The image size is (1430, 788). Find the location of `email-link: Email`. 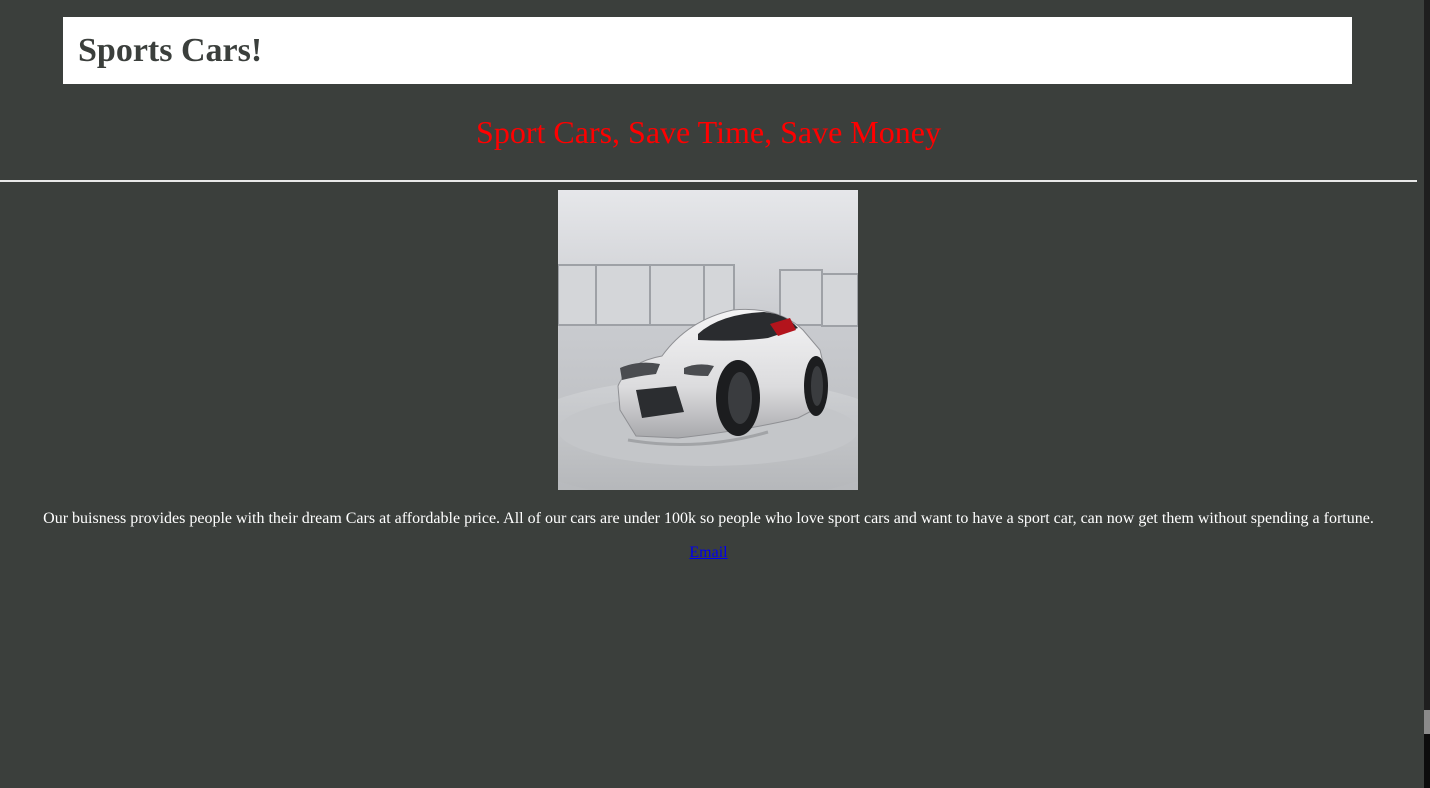

email-link: Email is located at coordinates (708, 552).